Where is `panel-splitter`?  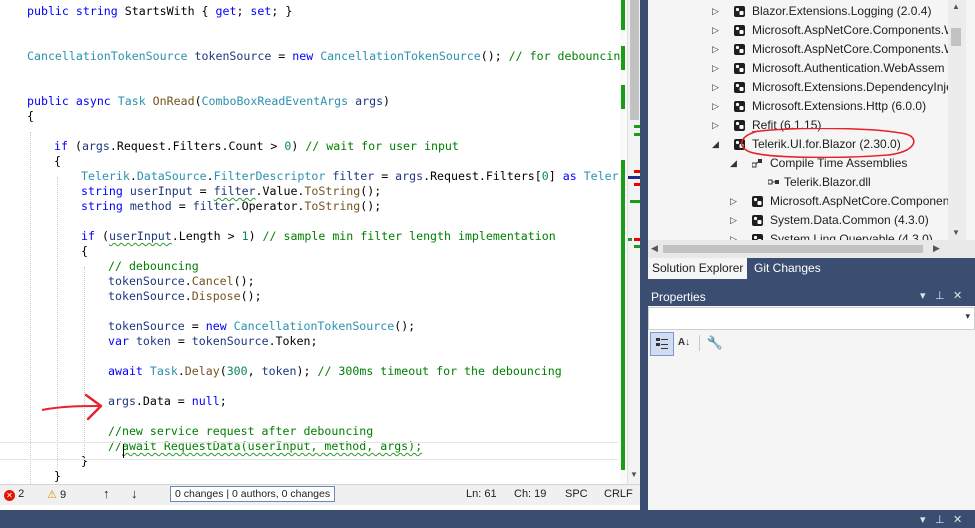
panel-splitter is located at coordinates (644, 255).